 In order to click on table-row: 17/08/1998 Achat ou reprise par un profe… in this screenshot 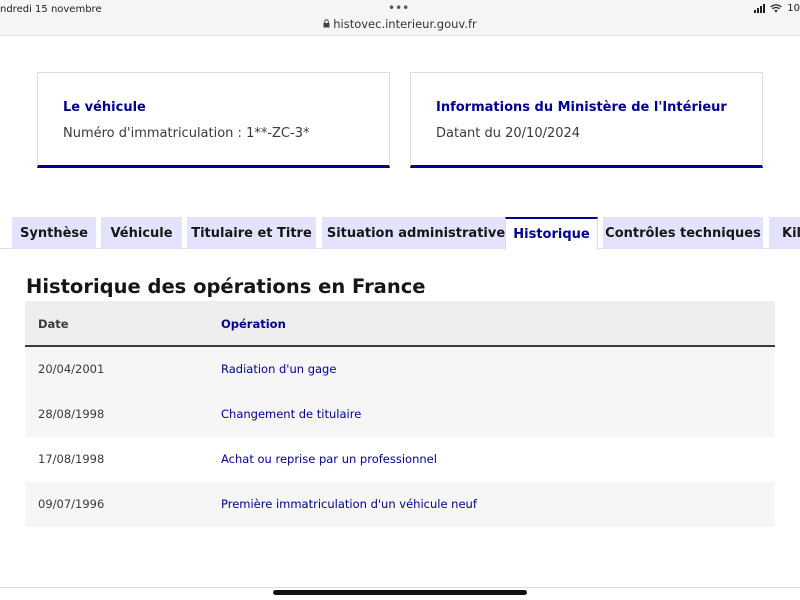, I will do `click(400, 459)`.